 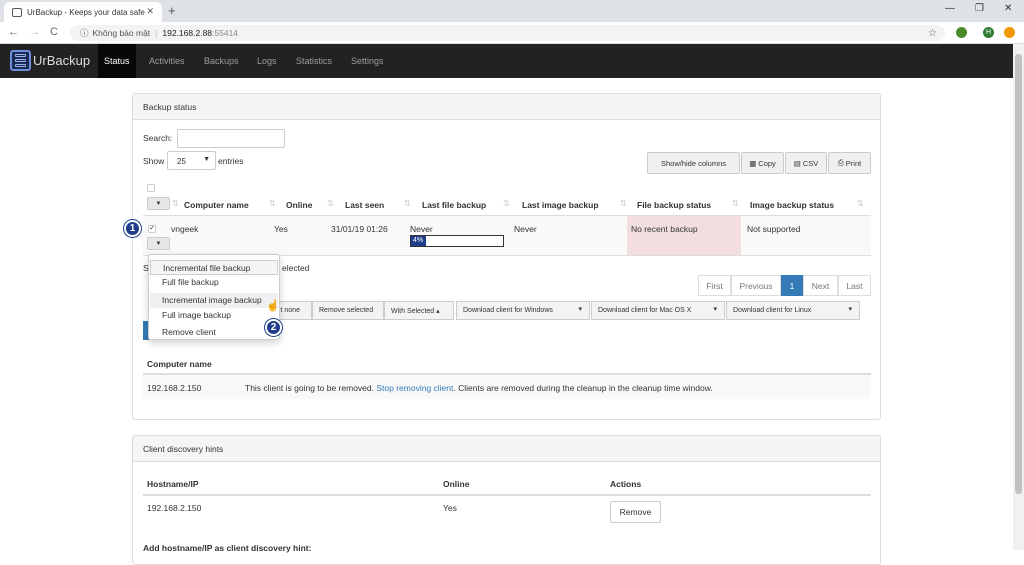 I want to click on nav-activities: Activities, so click(x=167, y=61).